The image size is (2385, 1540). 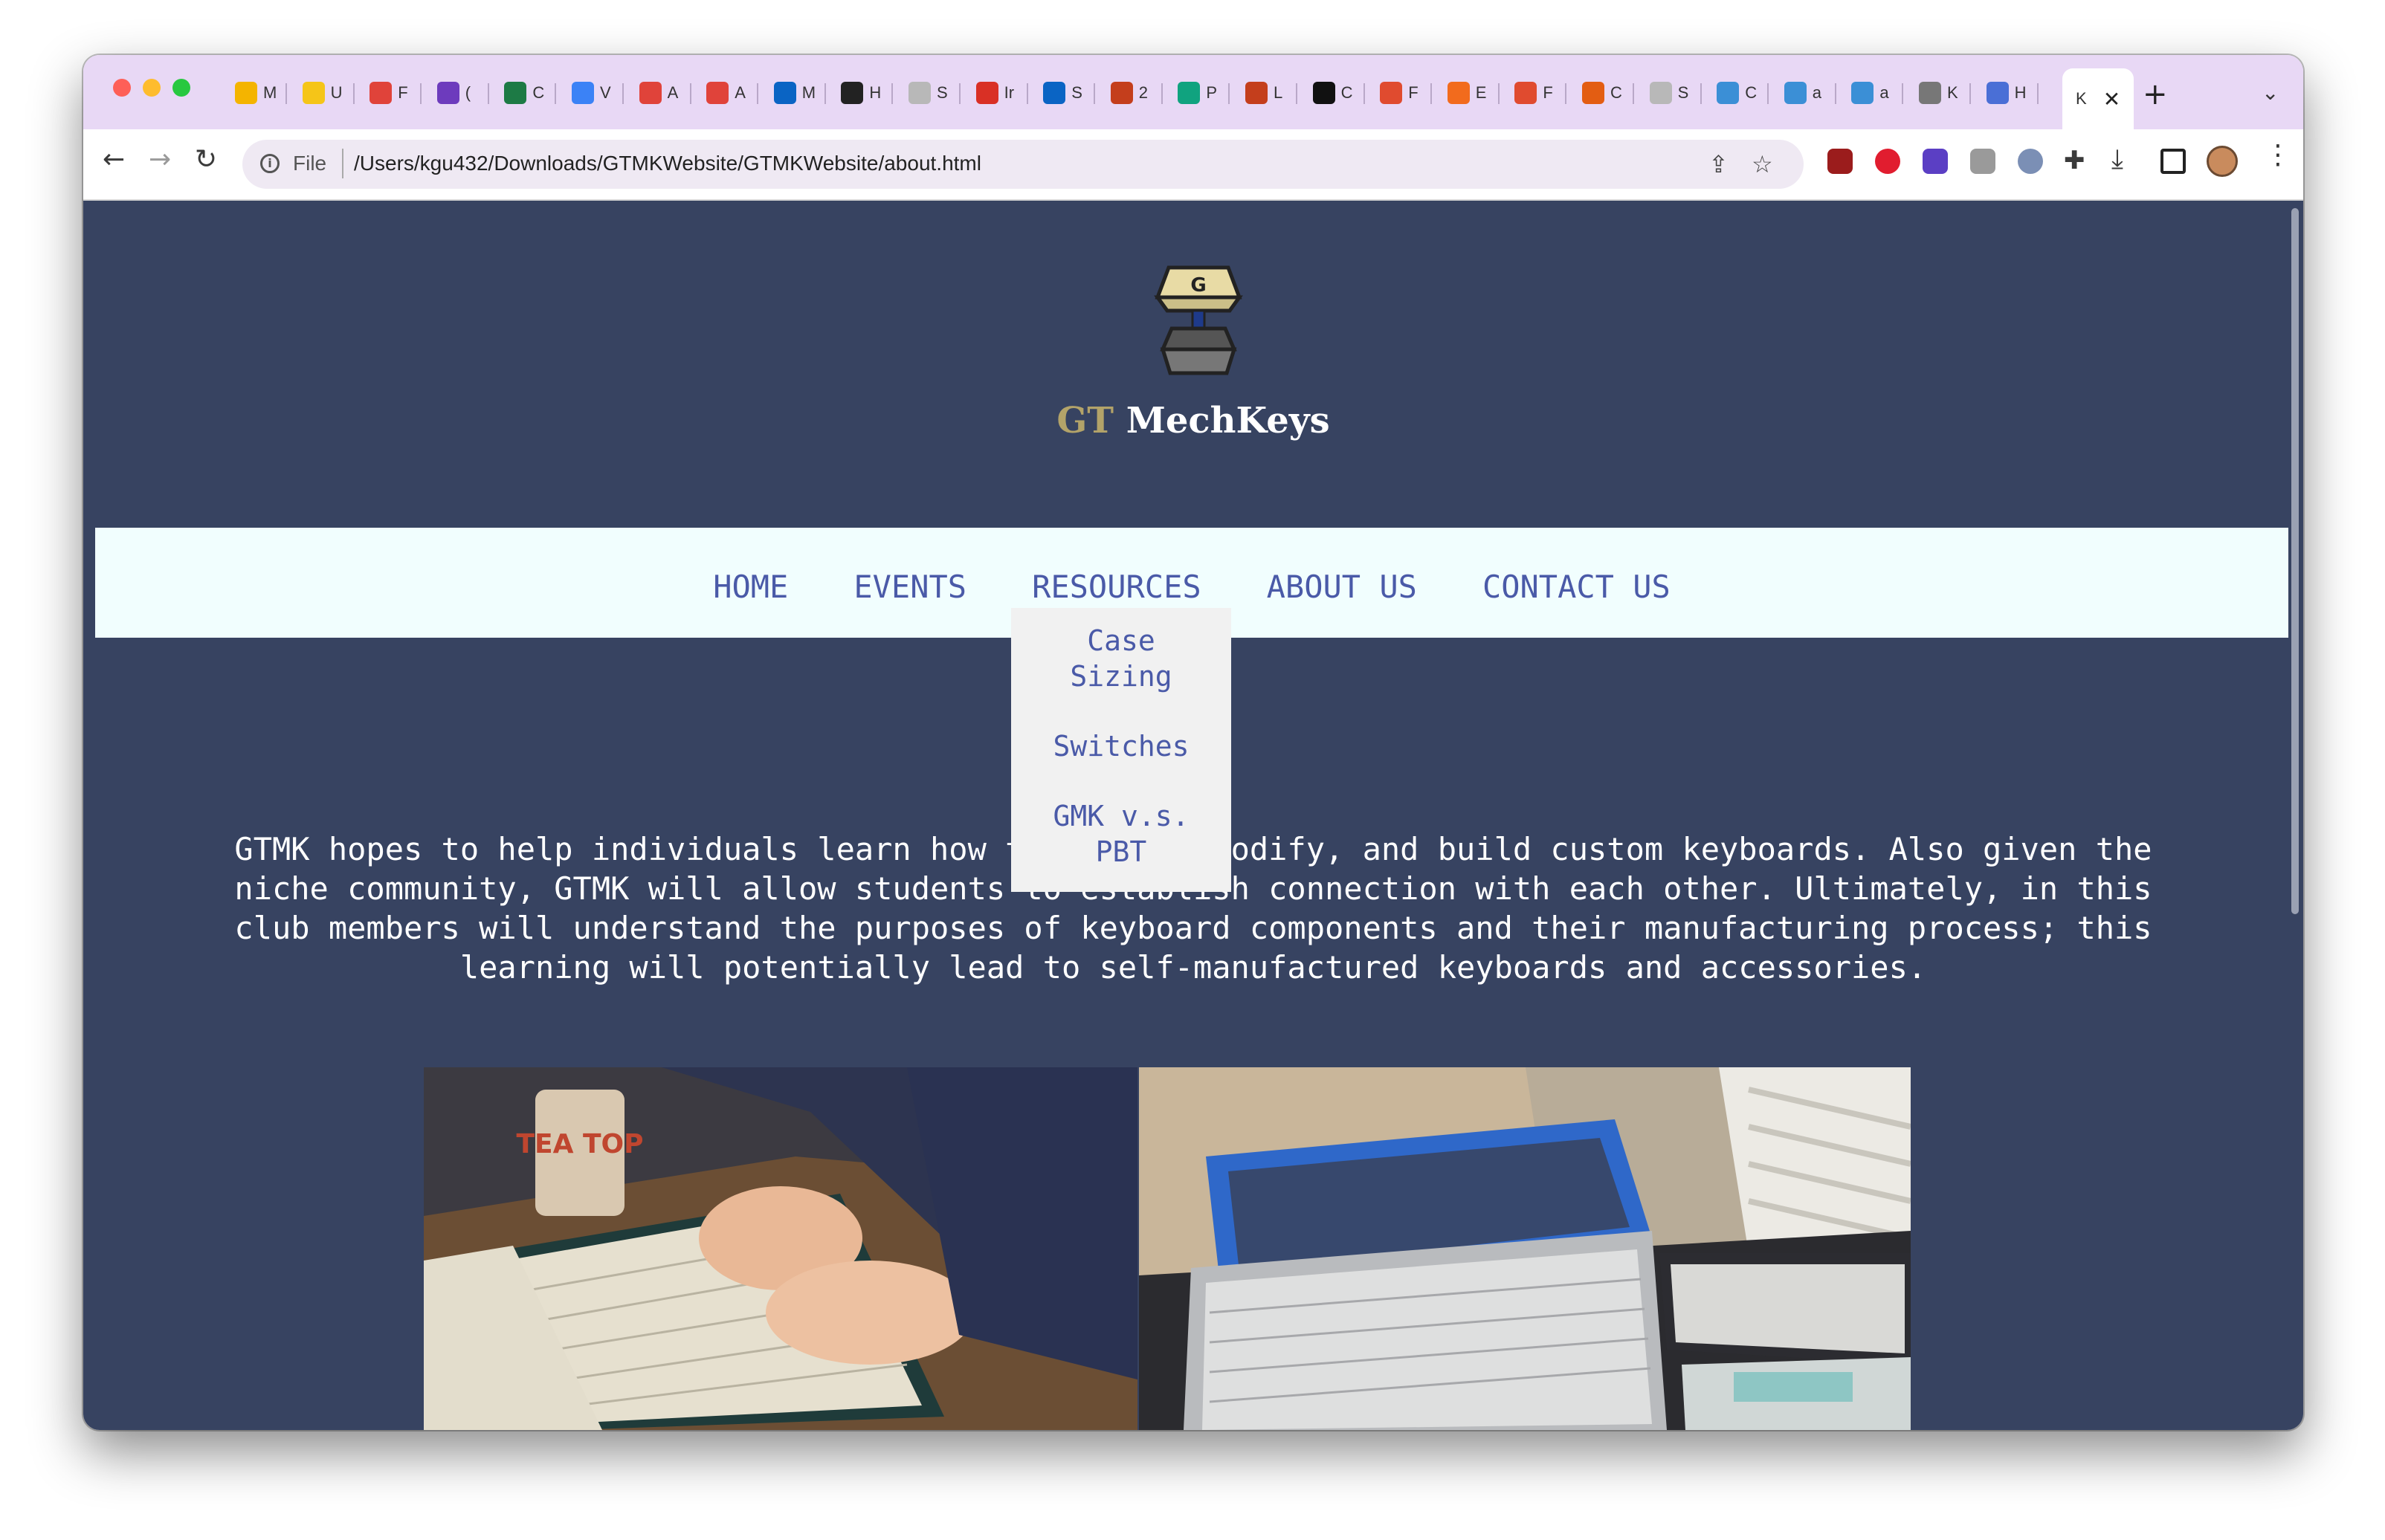 What do you see at coordinates (986, 93) in the screenshot?
I see `gmail-icon` at bounding box center [986, 93].